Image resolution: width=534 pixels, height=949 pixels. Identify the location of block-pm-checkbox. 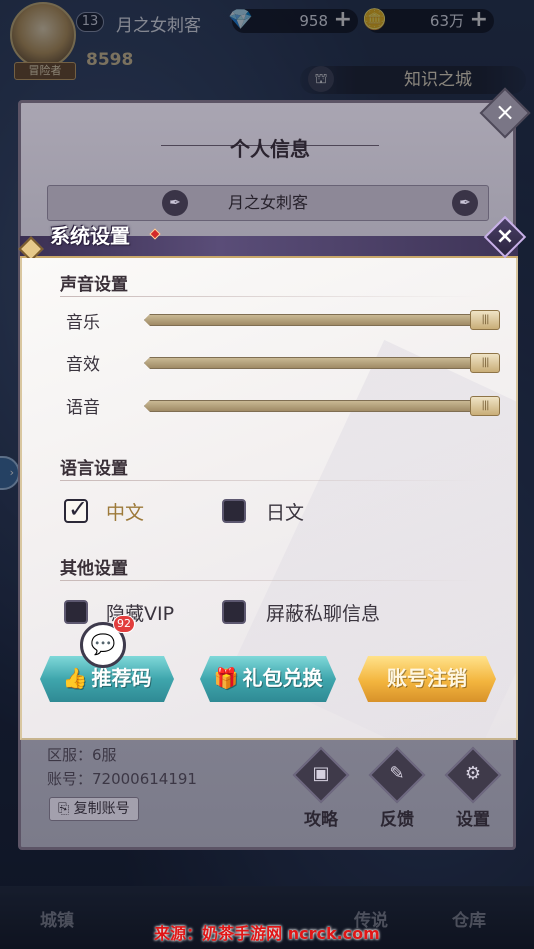
(234, 612).